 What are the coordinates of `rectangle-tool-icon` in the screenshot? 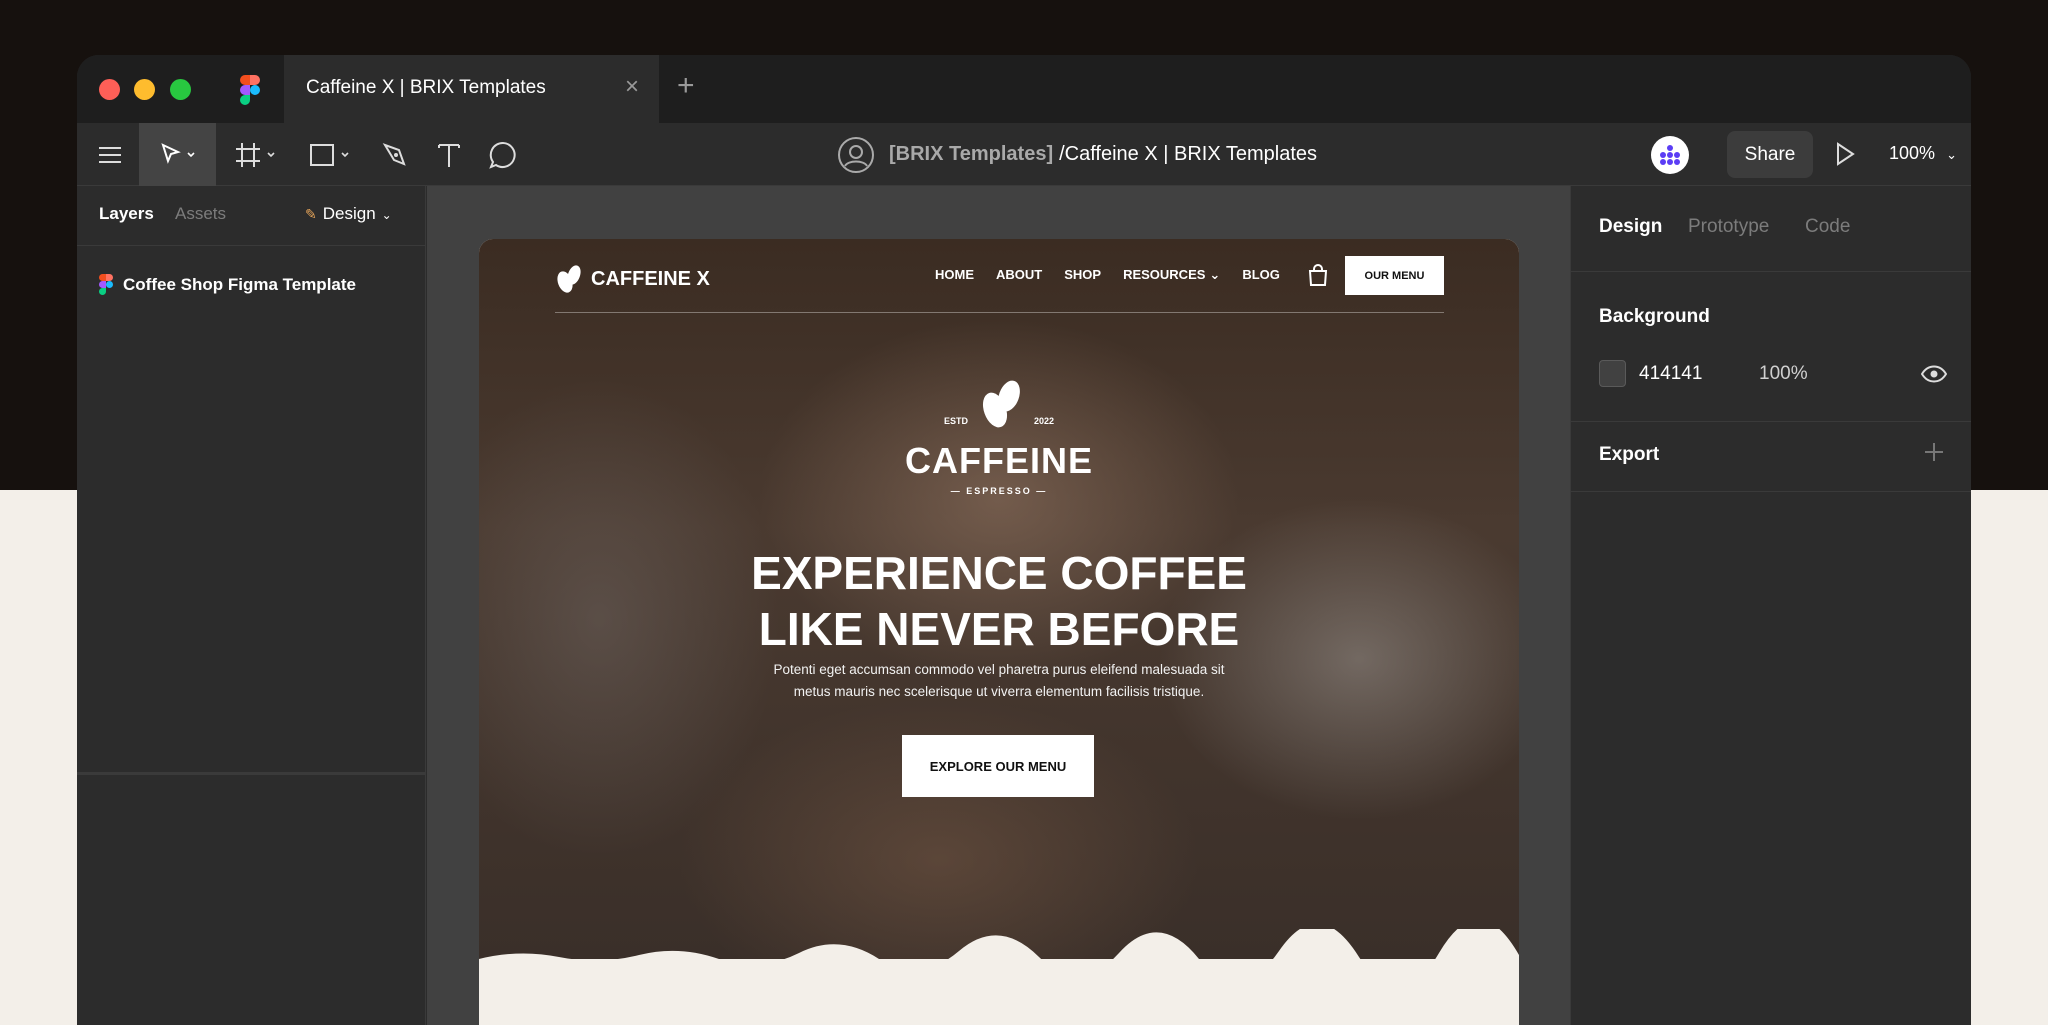 It's located at (331, 154).